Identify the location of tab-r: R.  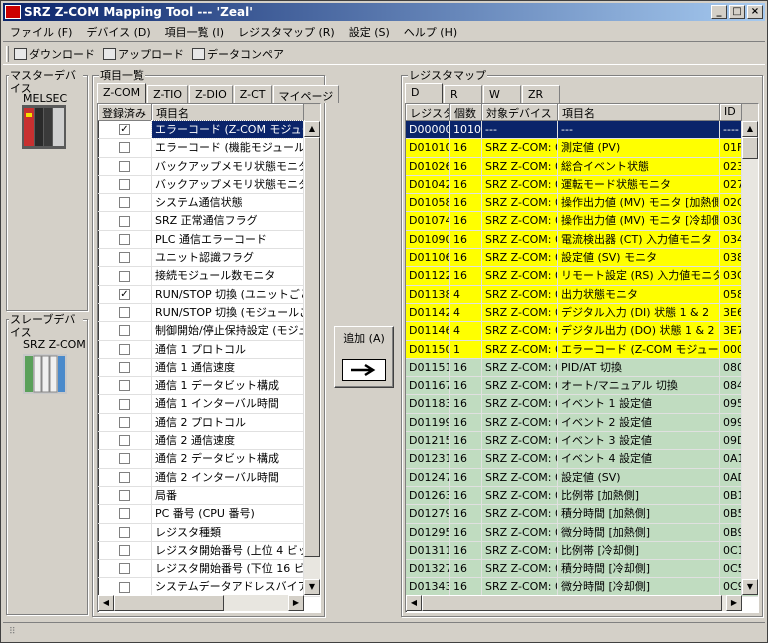
(463, 94).